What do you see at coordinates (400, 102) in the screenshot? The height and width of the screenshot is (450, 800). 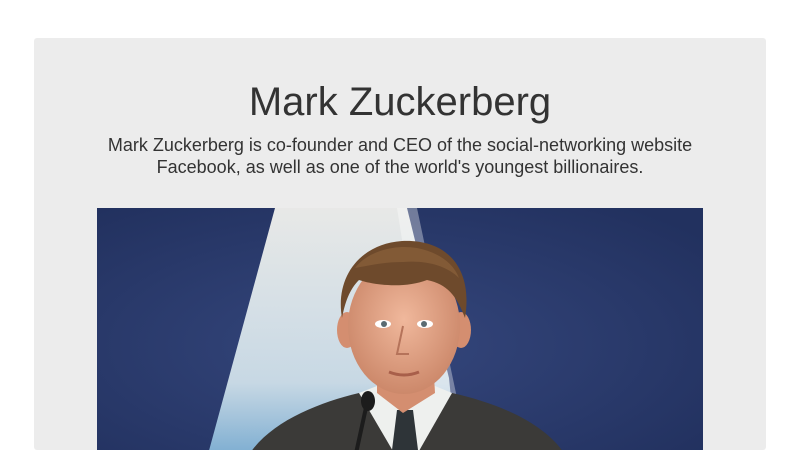 I see `page-title: Mark Zuckerberg` at bounding box center [400, 102].